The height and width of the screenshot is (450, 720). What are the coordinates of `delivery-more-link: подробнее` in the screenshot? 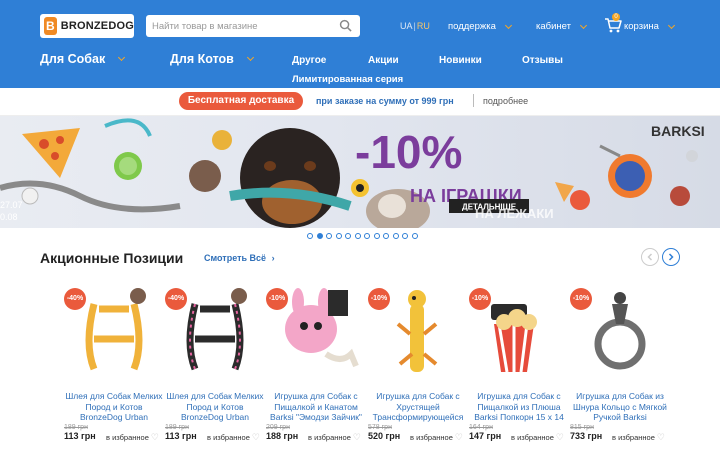 It's located at (505, 101).